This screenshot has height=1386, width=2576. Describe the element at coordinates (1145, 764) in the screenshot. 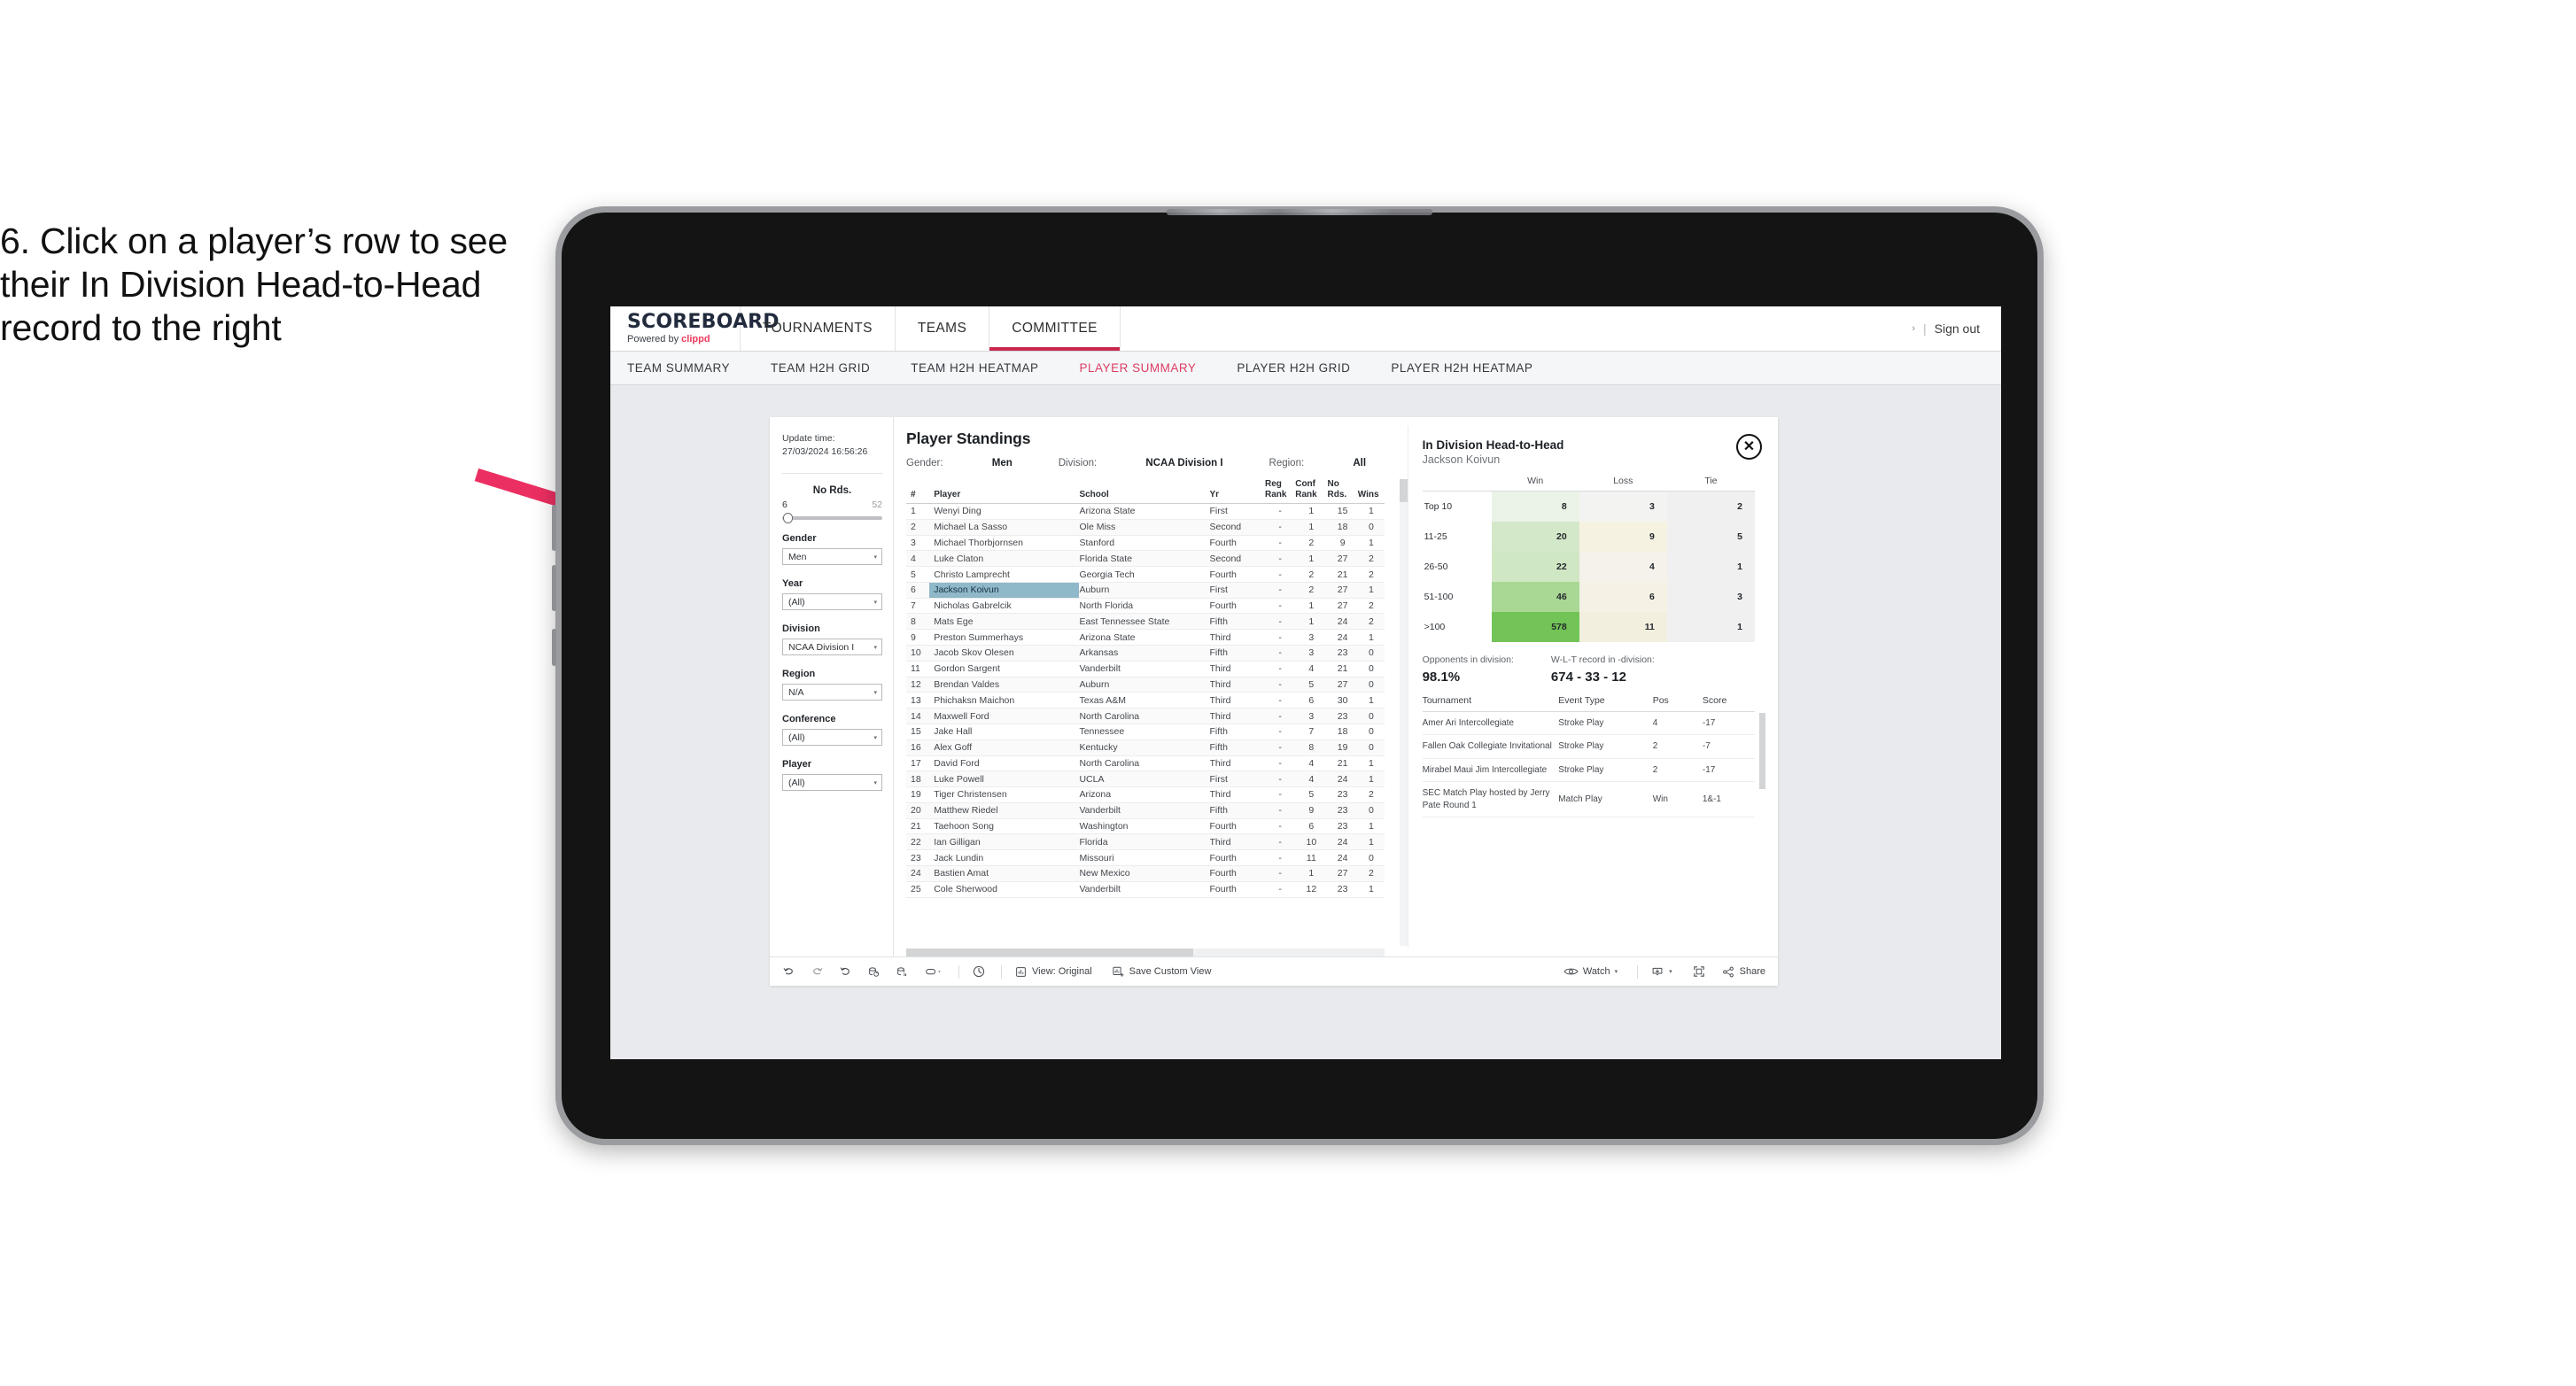

I see `table-row: 17 David Ford North Carolina Third -4 21 1` at that location.